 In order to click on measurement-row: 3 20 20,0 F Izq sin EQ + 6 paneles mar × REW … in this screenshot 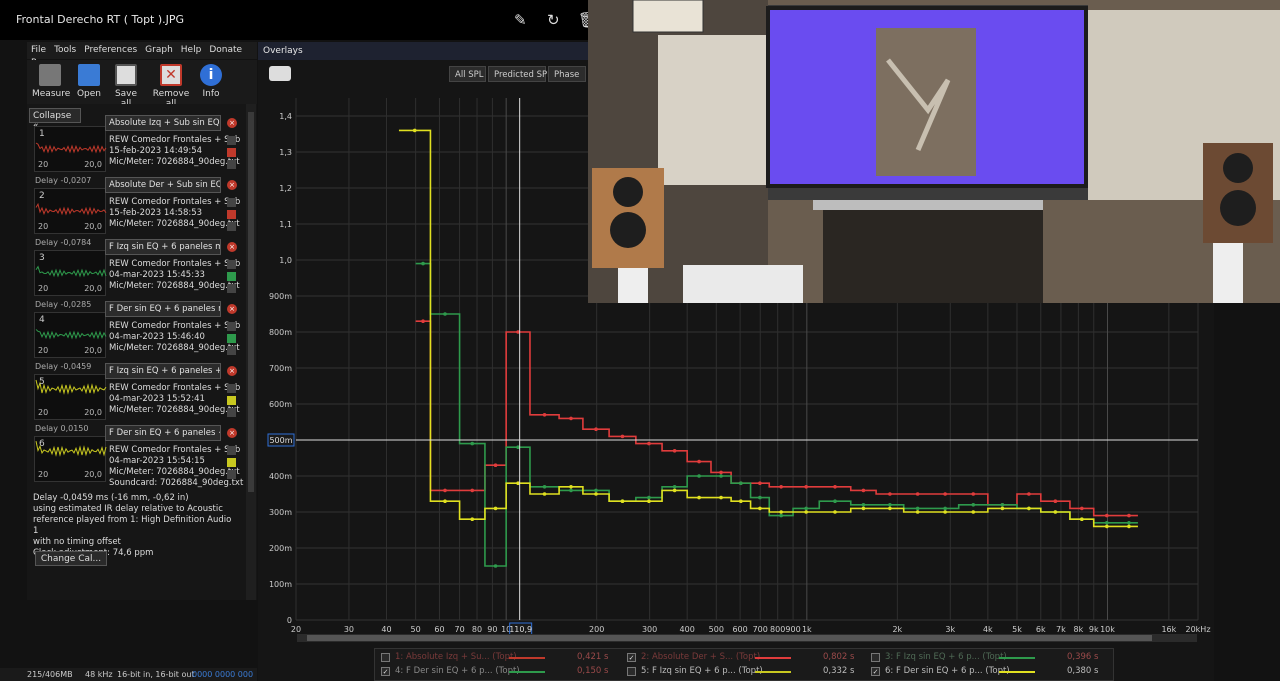, I will do `click(136, 274)`.